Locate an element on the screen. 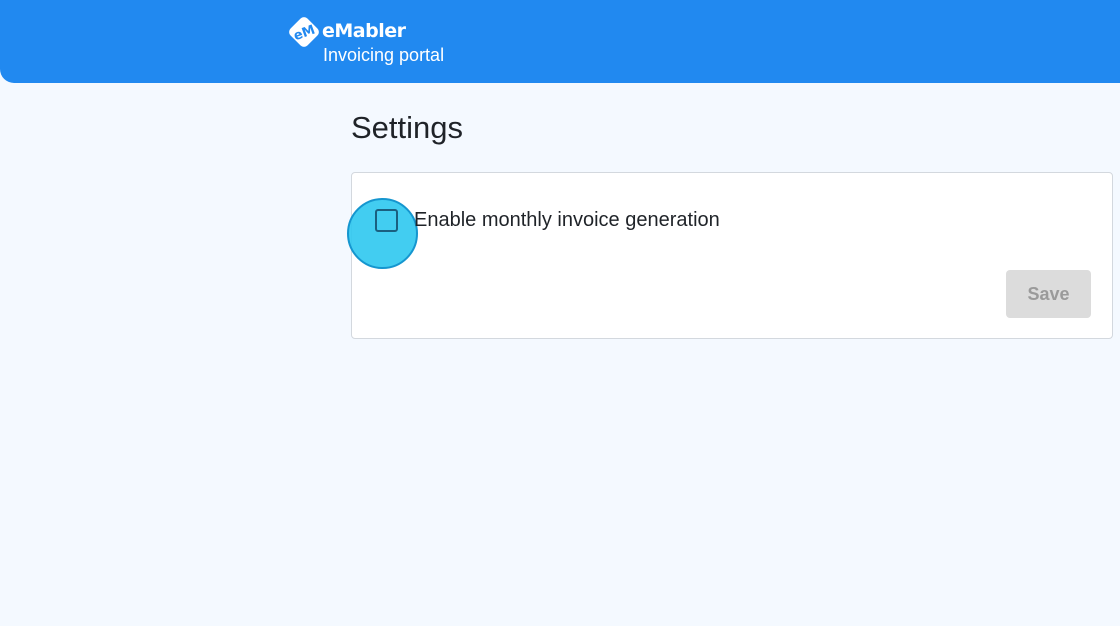 The width and height of the screenshot is (1120, 626). app-header: eM eMabler Invoicing portal is located at coordinates (560, 41).